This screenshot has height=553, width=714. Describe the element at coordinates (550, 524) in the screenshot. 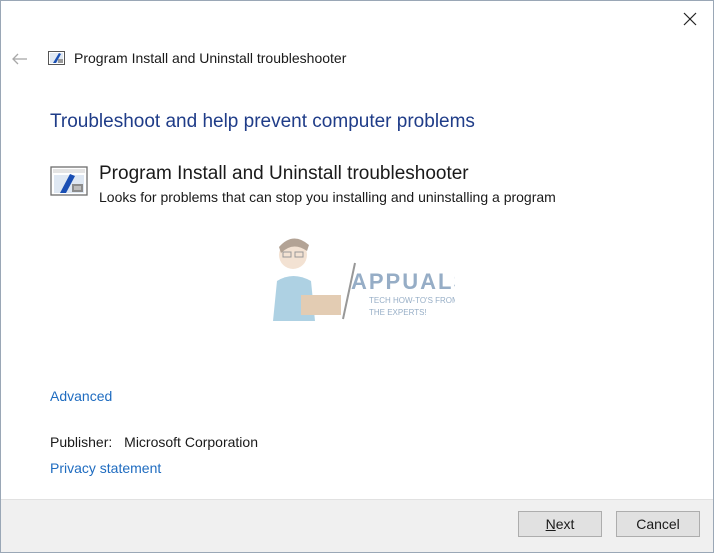

I see `next-mnemonic: N` at that location.